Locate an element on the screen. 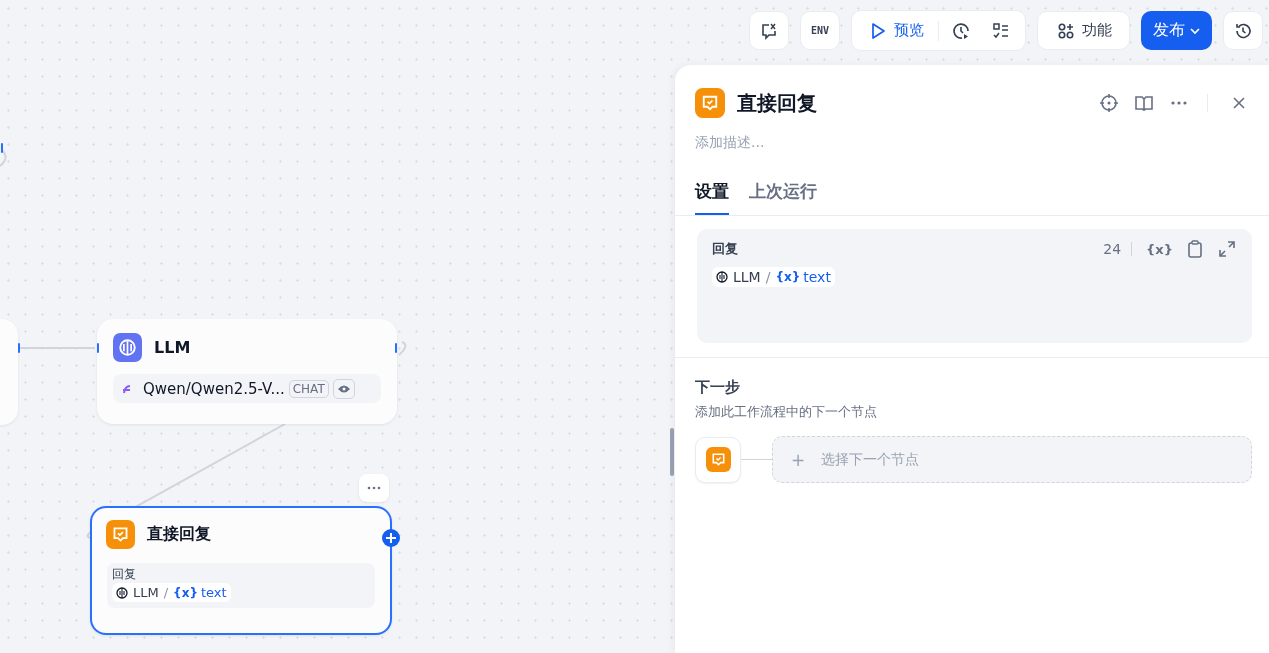  preview-button: 预览 is located at coordinates (898, 30).